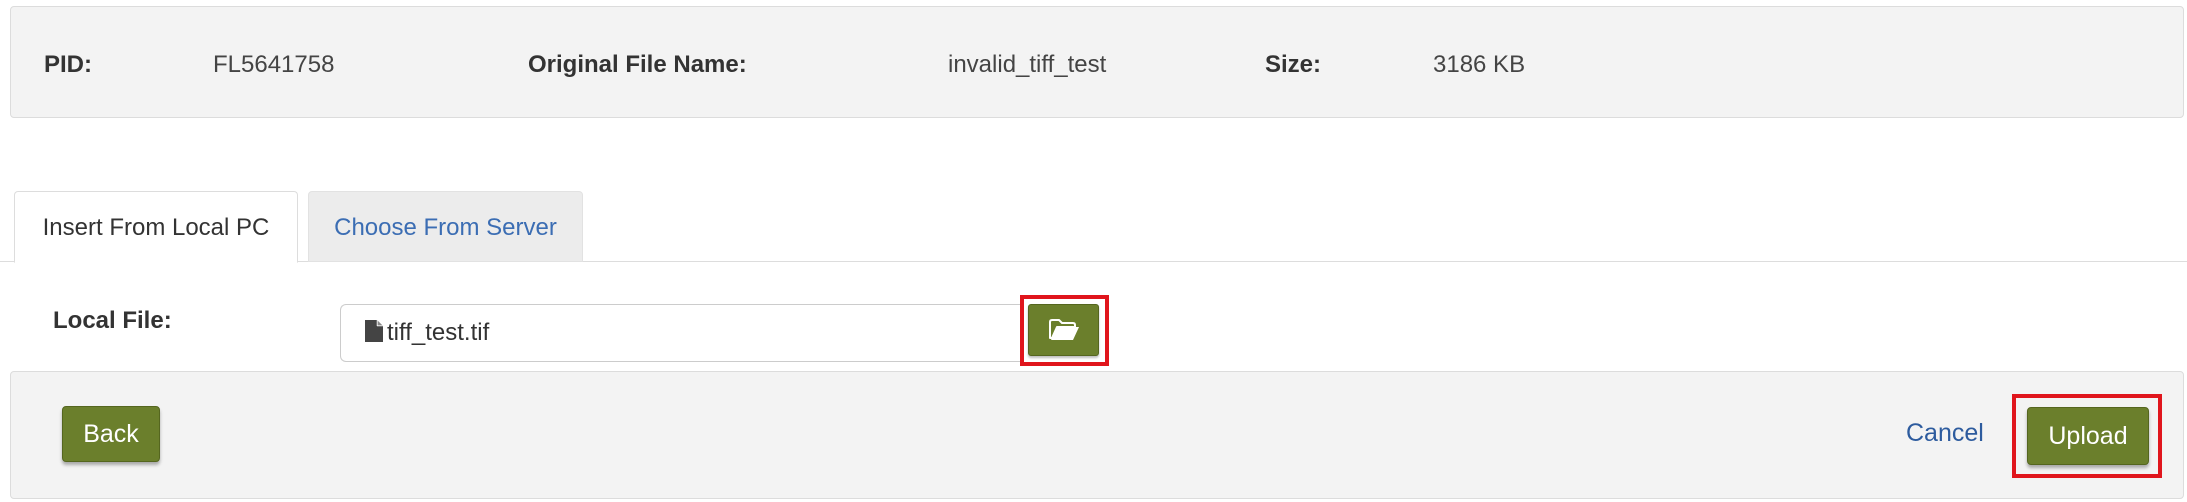 The image size is (2187, 502). What do you see at coordinates (1479, 64) in the screenshot?
I see `size-value: 3186 KB` at bounding box center [1479, 64].